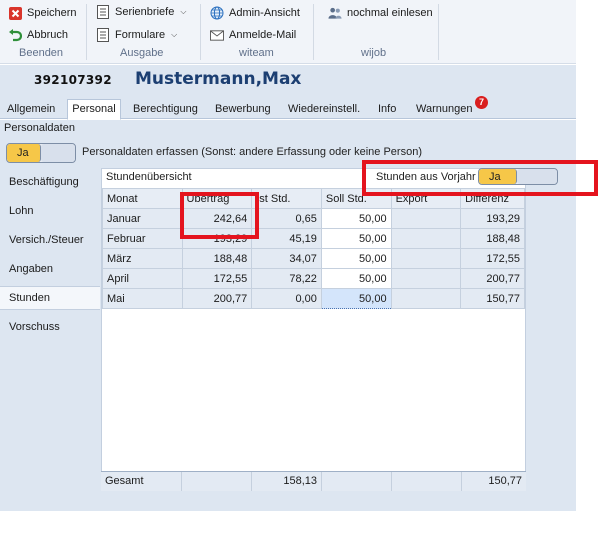 This screenshot has height=535, width=610. I want to click on table-row: Mai 200,77 0,00 50,00 150,77, so click(313, 298).